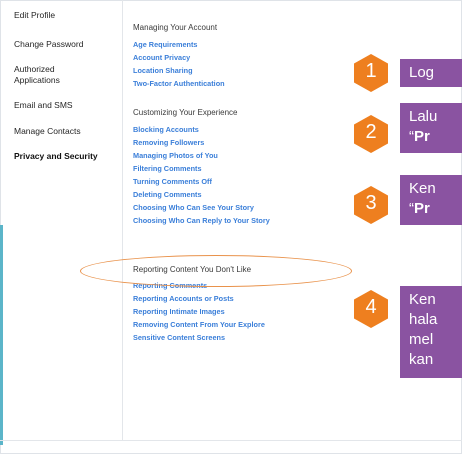  What do you see at coordinates (1, 335) in the screenshot?
I see `left-accent-bar` at bounding box center [1, 335].